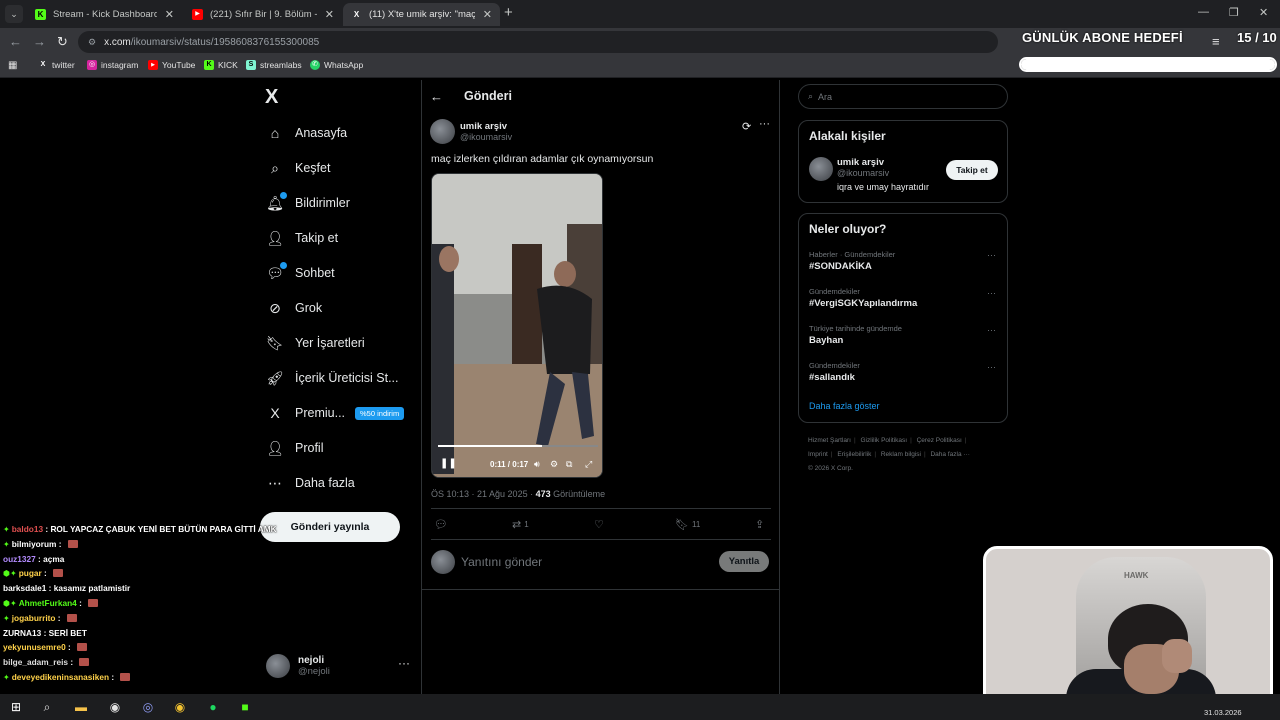  I want to click on footer-link: Daha fazla ···, so click(949, 454).